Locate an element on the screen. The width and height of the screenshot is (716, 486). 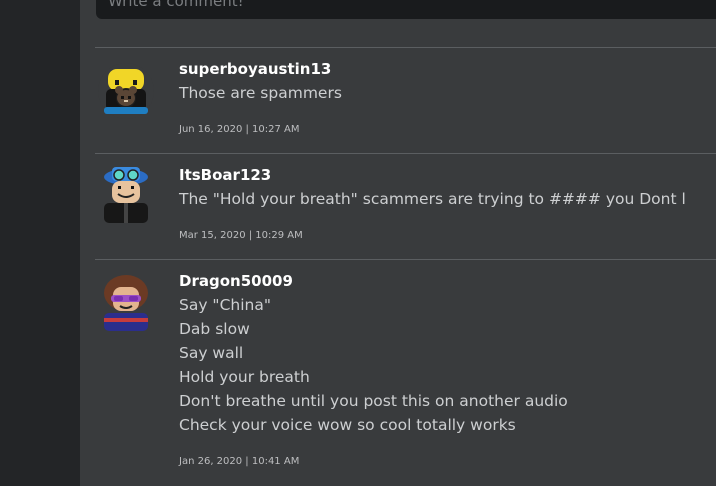
comment-username: Dragon50009 is located at coordinates (236, 281).